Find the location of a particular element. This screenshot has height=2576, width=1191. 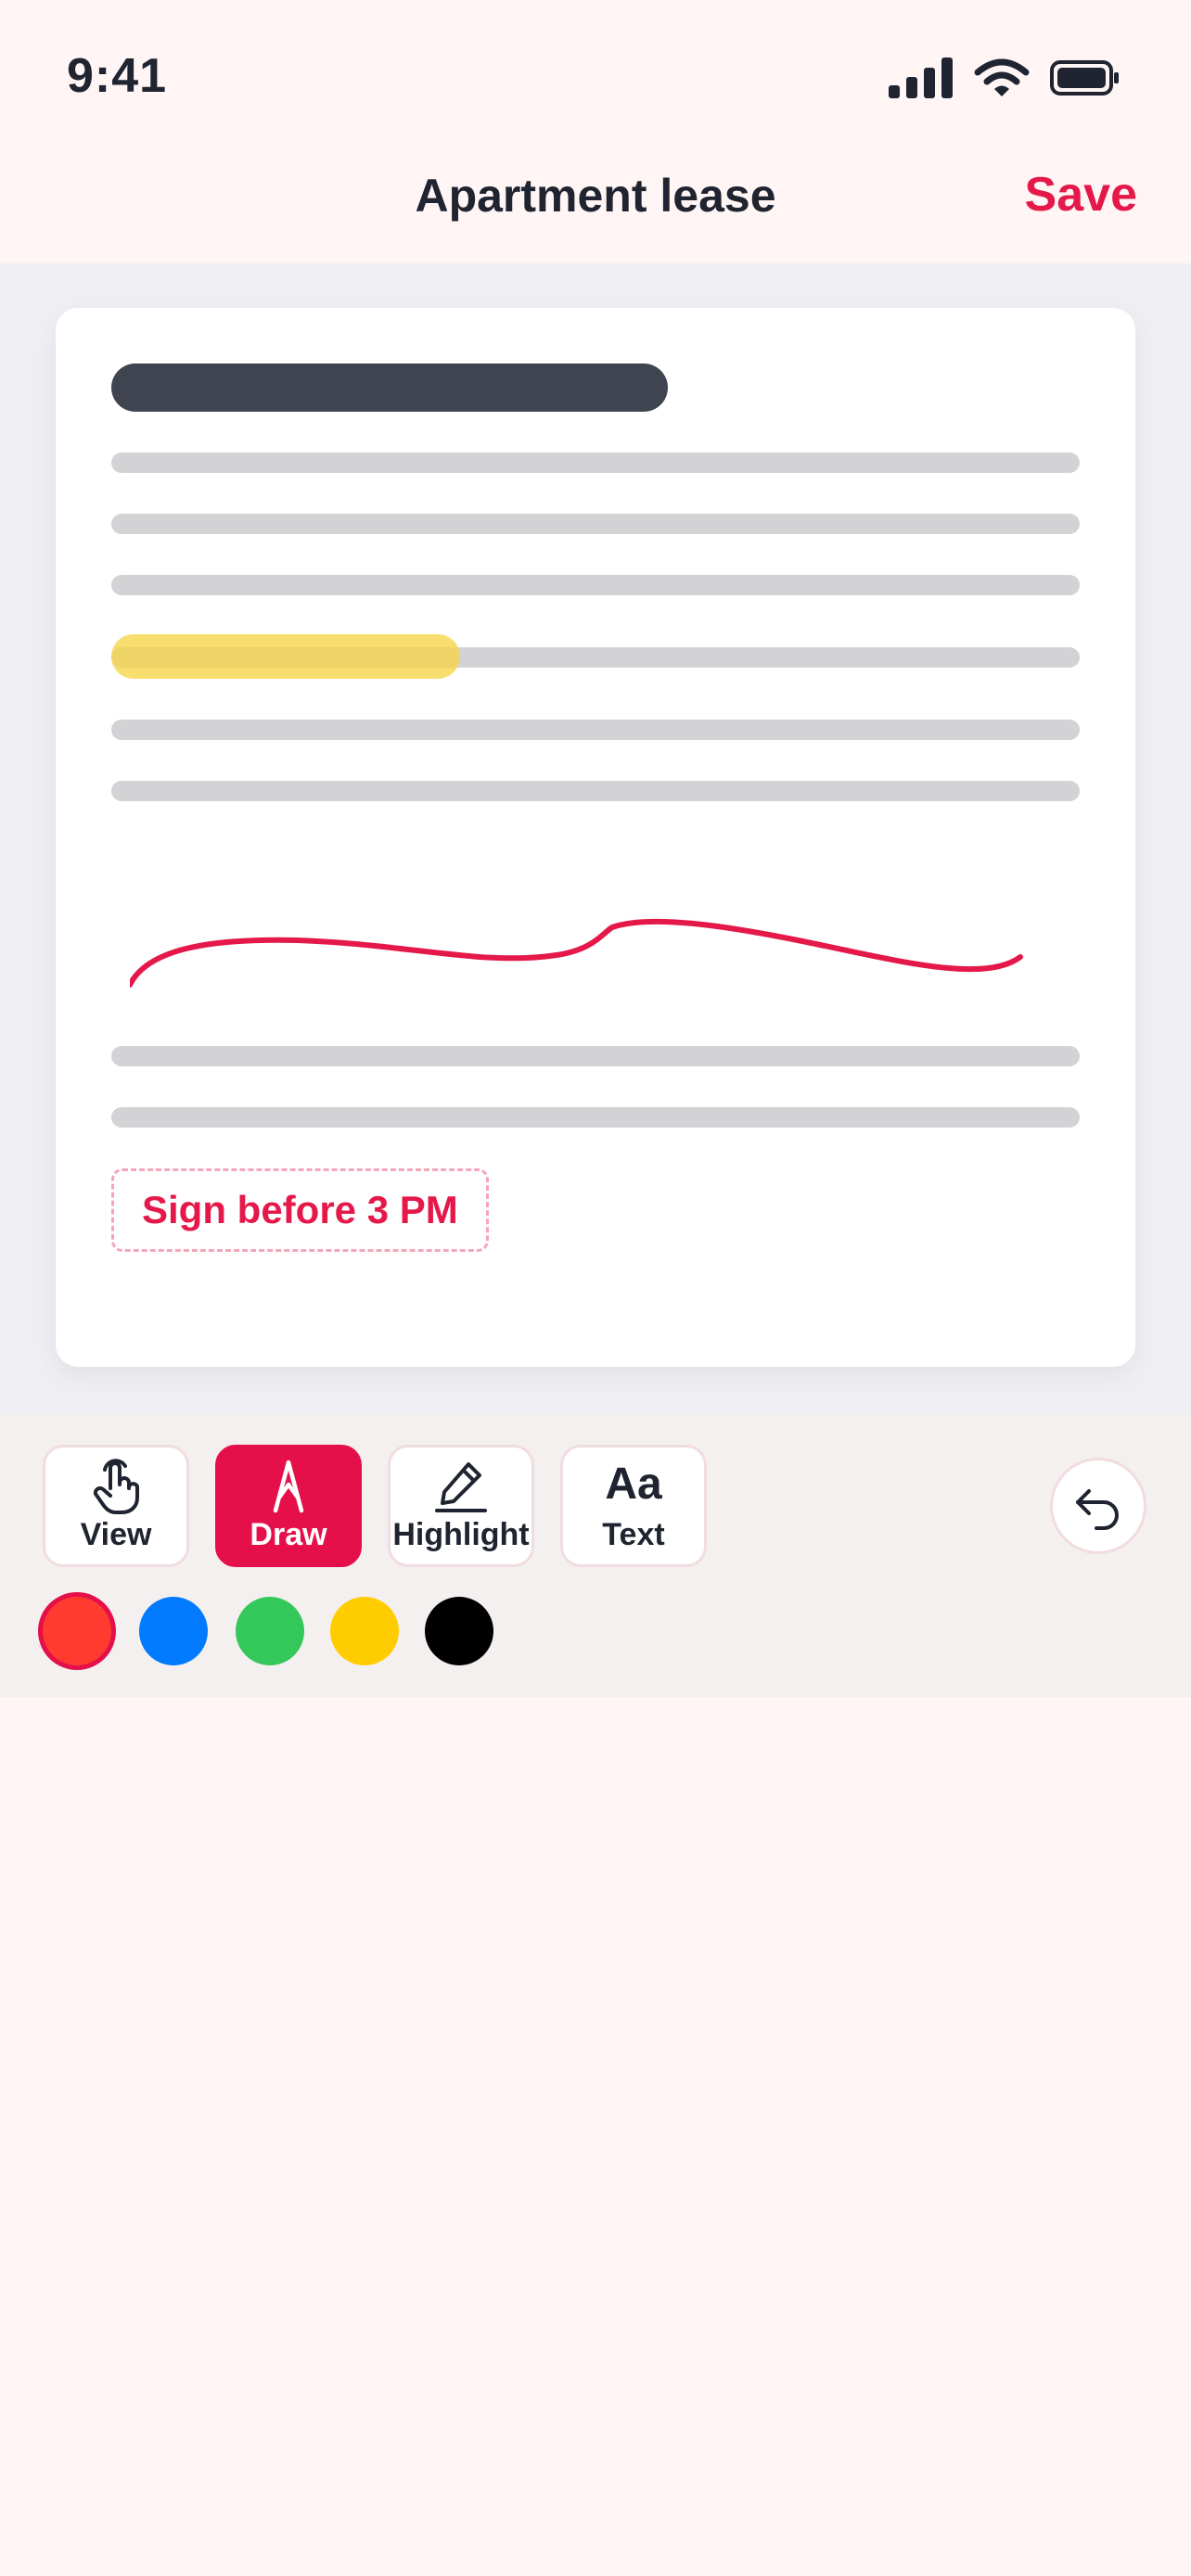

status-icons is located at coordinates (1005, 78).